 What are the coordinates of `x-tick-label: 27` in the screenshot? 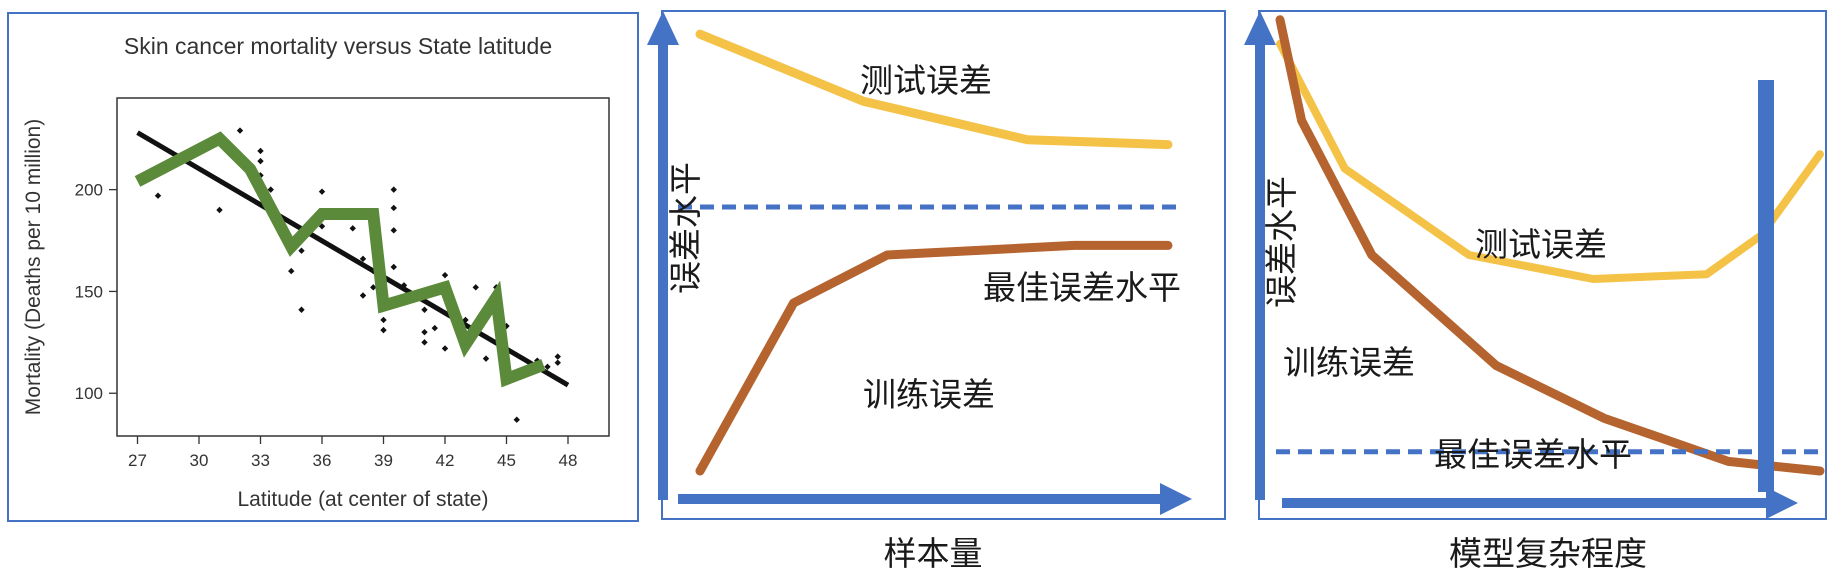 It's located at (137, 460).